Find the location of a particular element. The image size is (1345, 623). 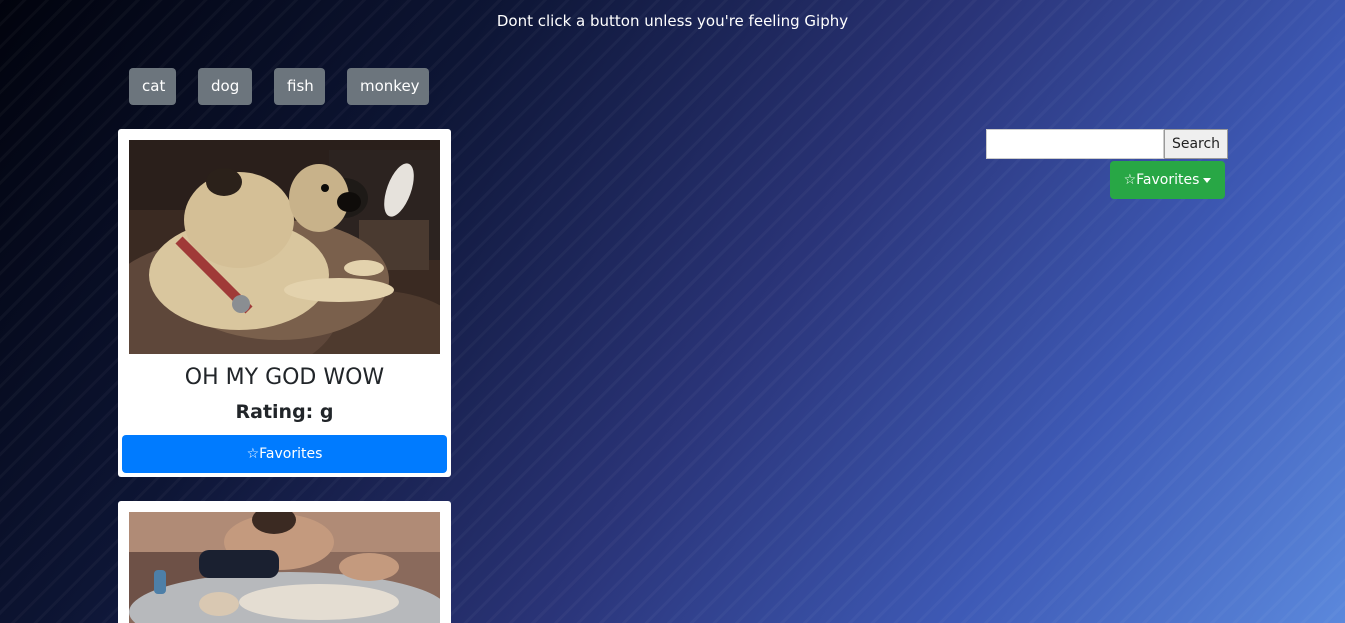

search-form: Search is located at coordinates (1107, 144).